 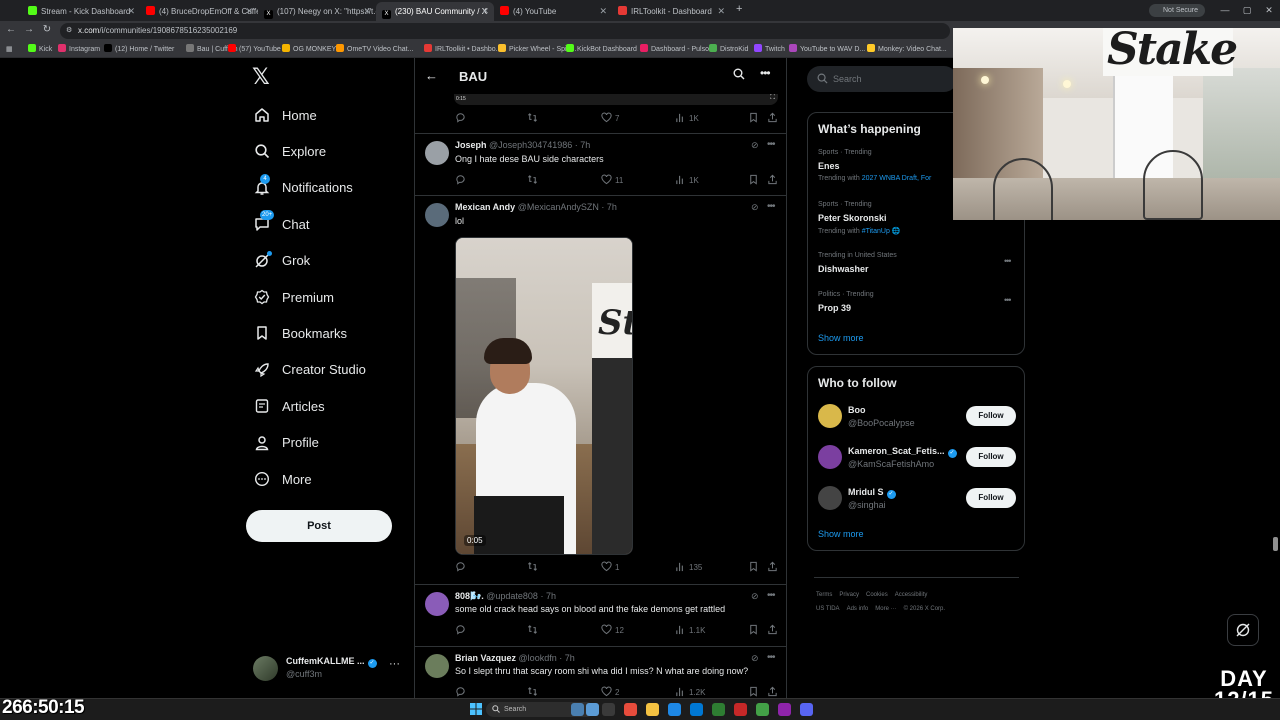 I want to click on reload-icon: ↻, so click(x=47, y=29).